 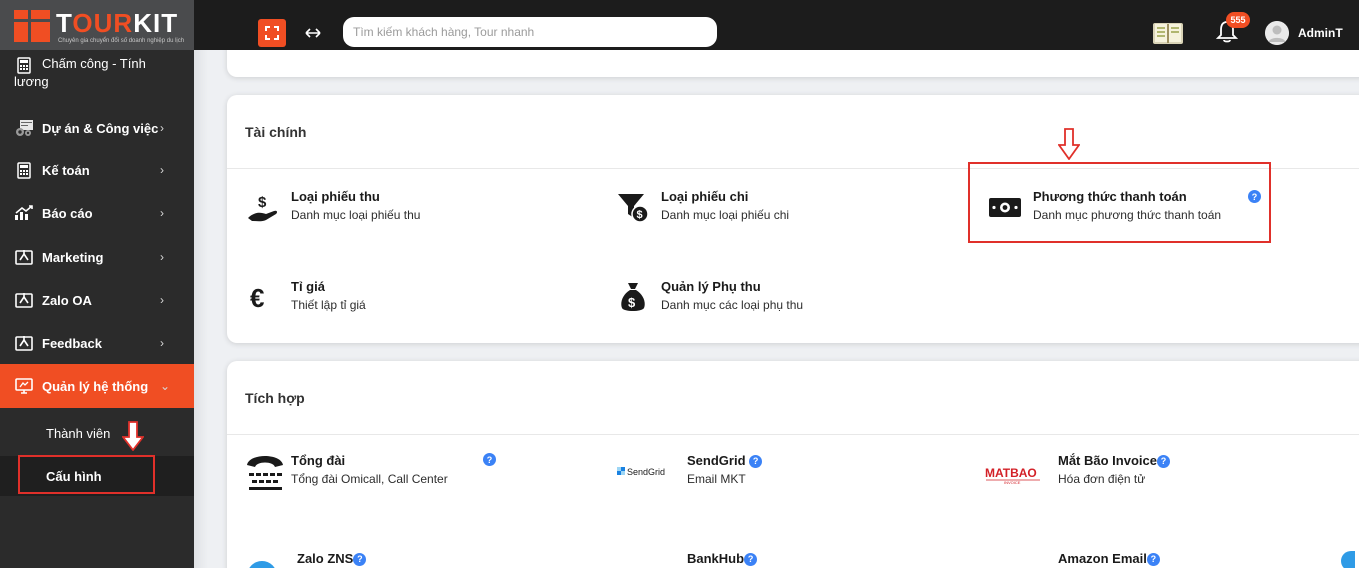 What do you see at coordinates (201, 309) in the screenshot?
I see `sidebar-shadow` at bounding box center [201, 309].